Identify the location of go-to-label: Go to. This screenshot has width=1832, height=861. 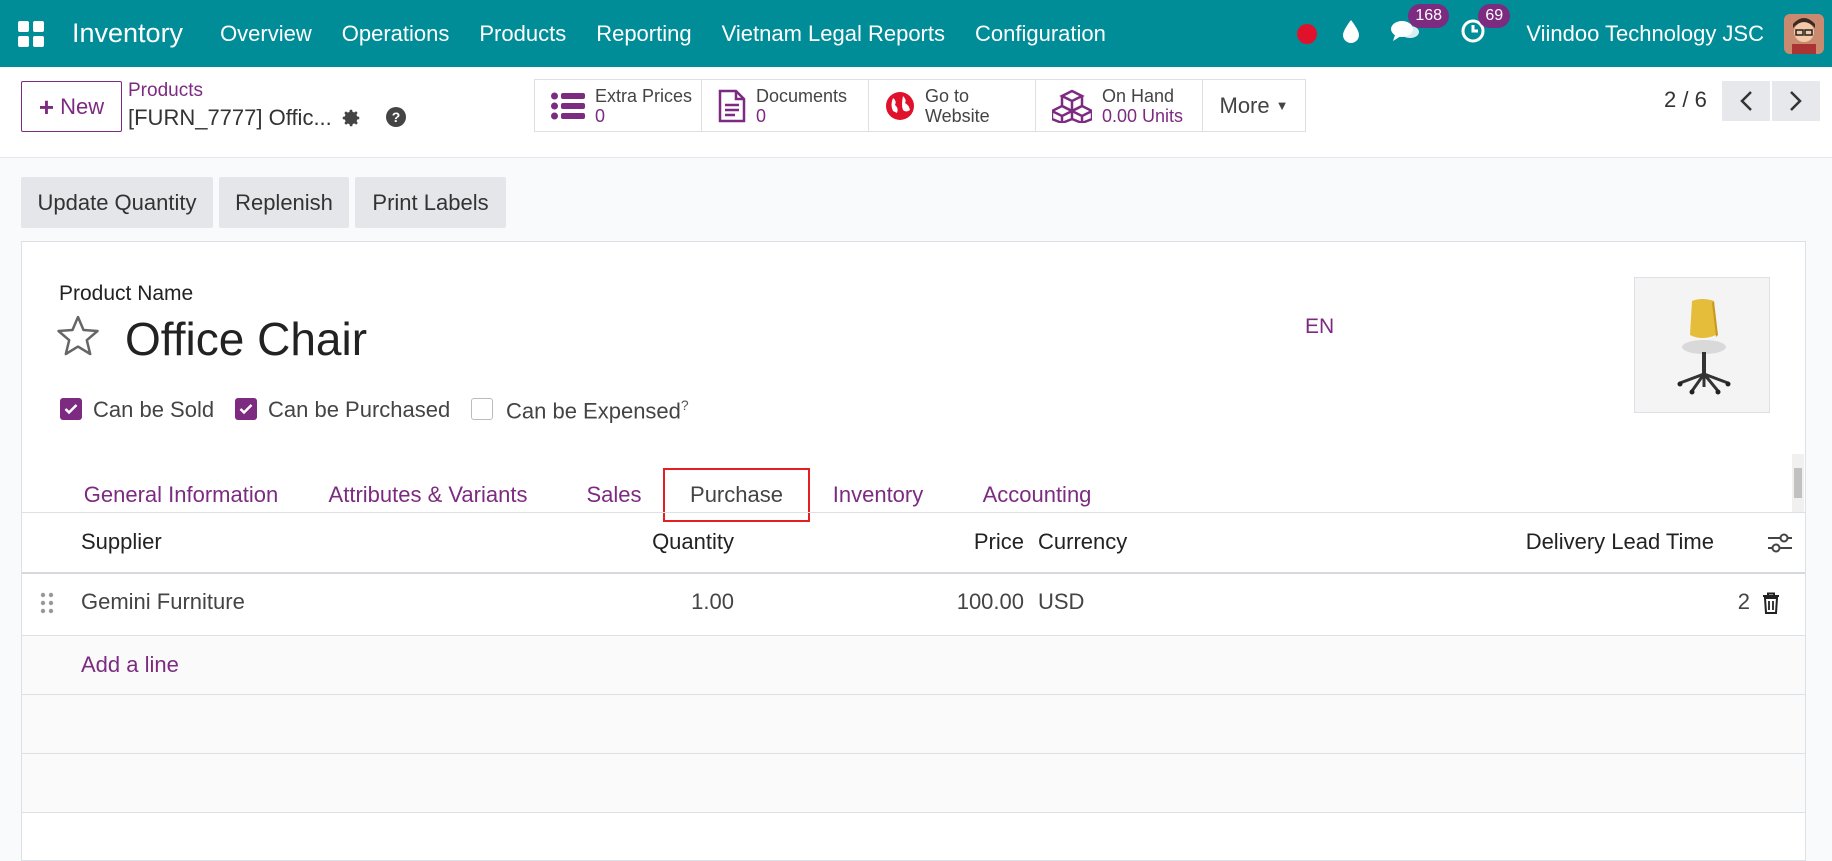
(947, 95).